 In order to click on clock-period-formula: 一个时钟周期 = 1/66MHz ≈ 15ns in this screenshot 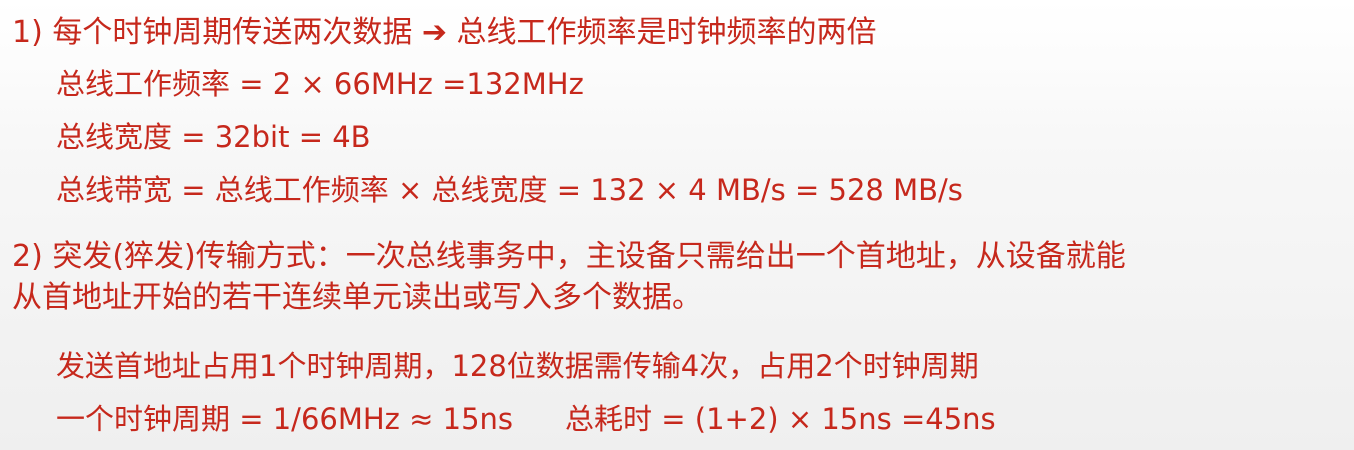, I will do `click(285, 419)`.